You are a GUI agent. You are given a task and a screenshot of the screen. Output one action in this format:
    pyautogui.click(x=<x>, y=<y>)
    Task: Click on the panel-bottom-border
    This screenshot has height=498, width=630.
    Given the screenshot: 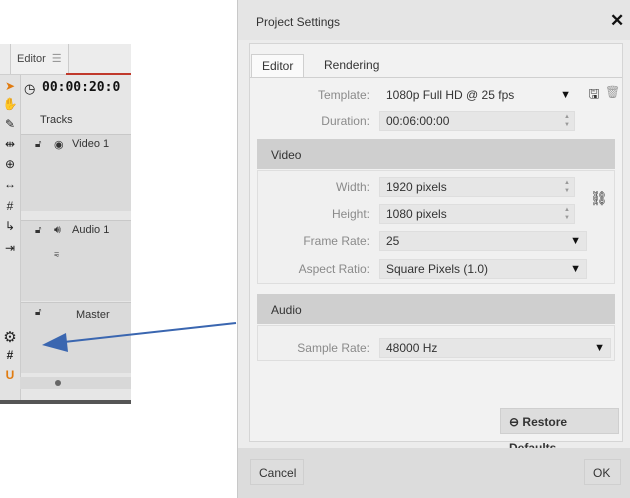 What is the action you would take?
    pyautogui.click(x=65, y=402)
    